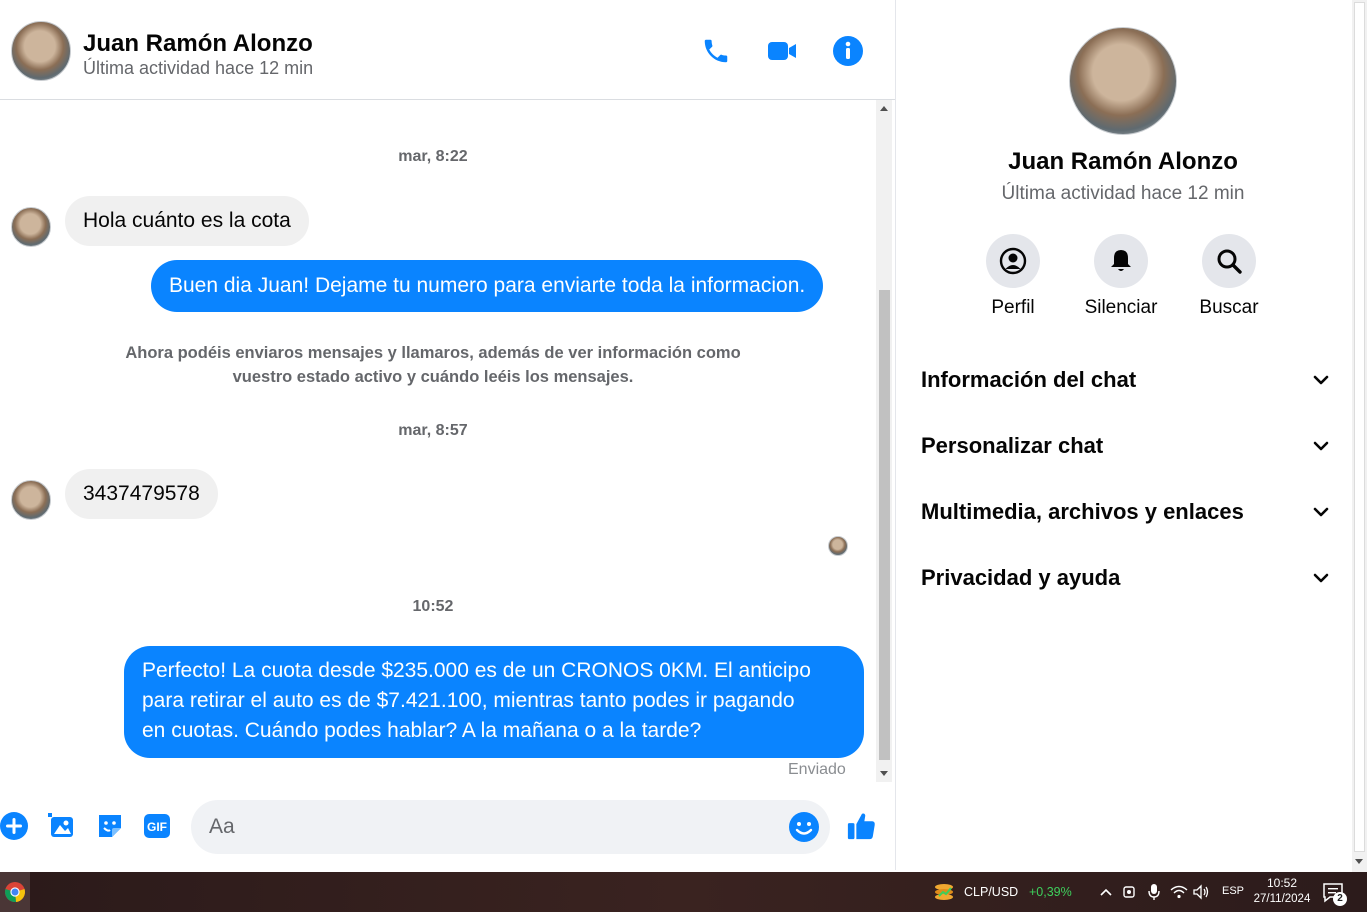 Image resolution: width=1367 pixels, height=912 pixels. I want to click on panel-contact-status: Última actividad hace 12 min, so click(1123, 193).